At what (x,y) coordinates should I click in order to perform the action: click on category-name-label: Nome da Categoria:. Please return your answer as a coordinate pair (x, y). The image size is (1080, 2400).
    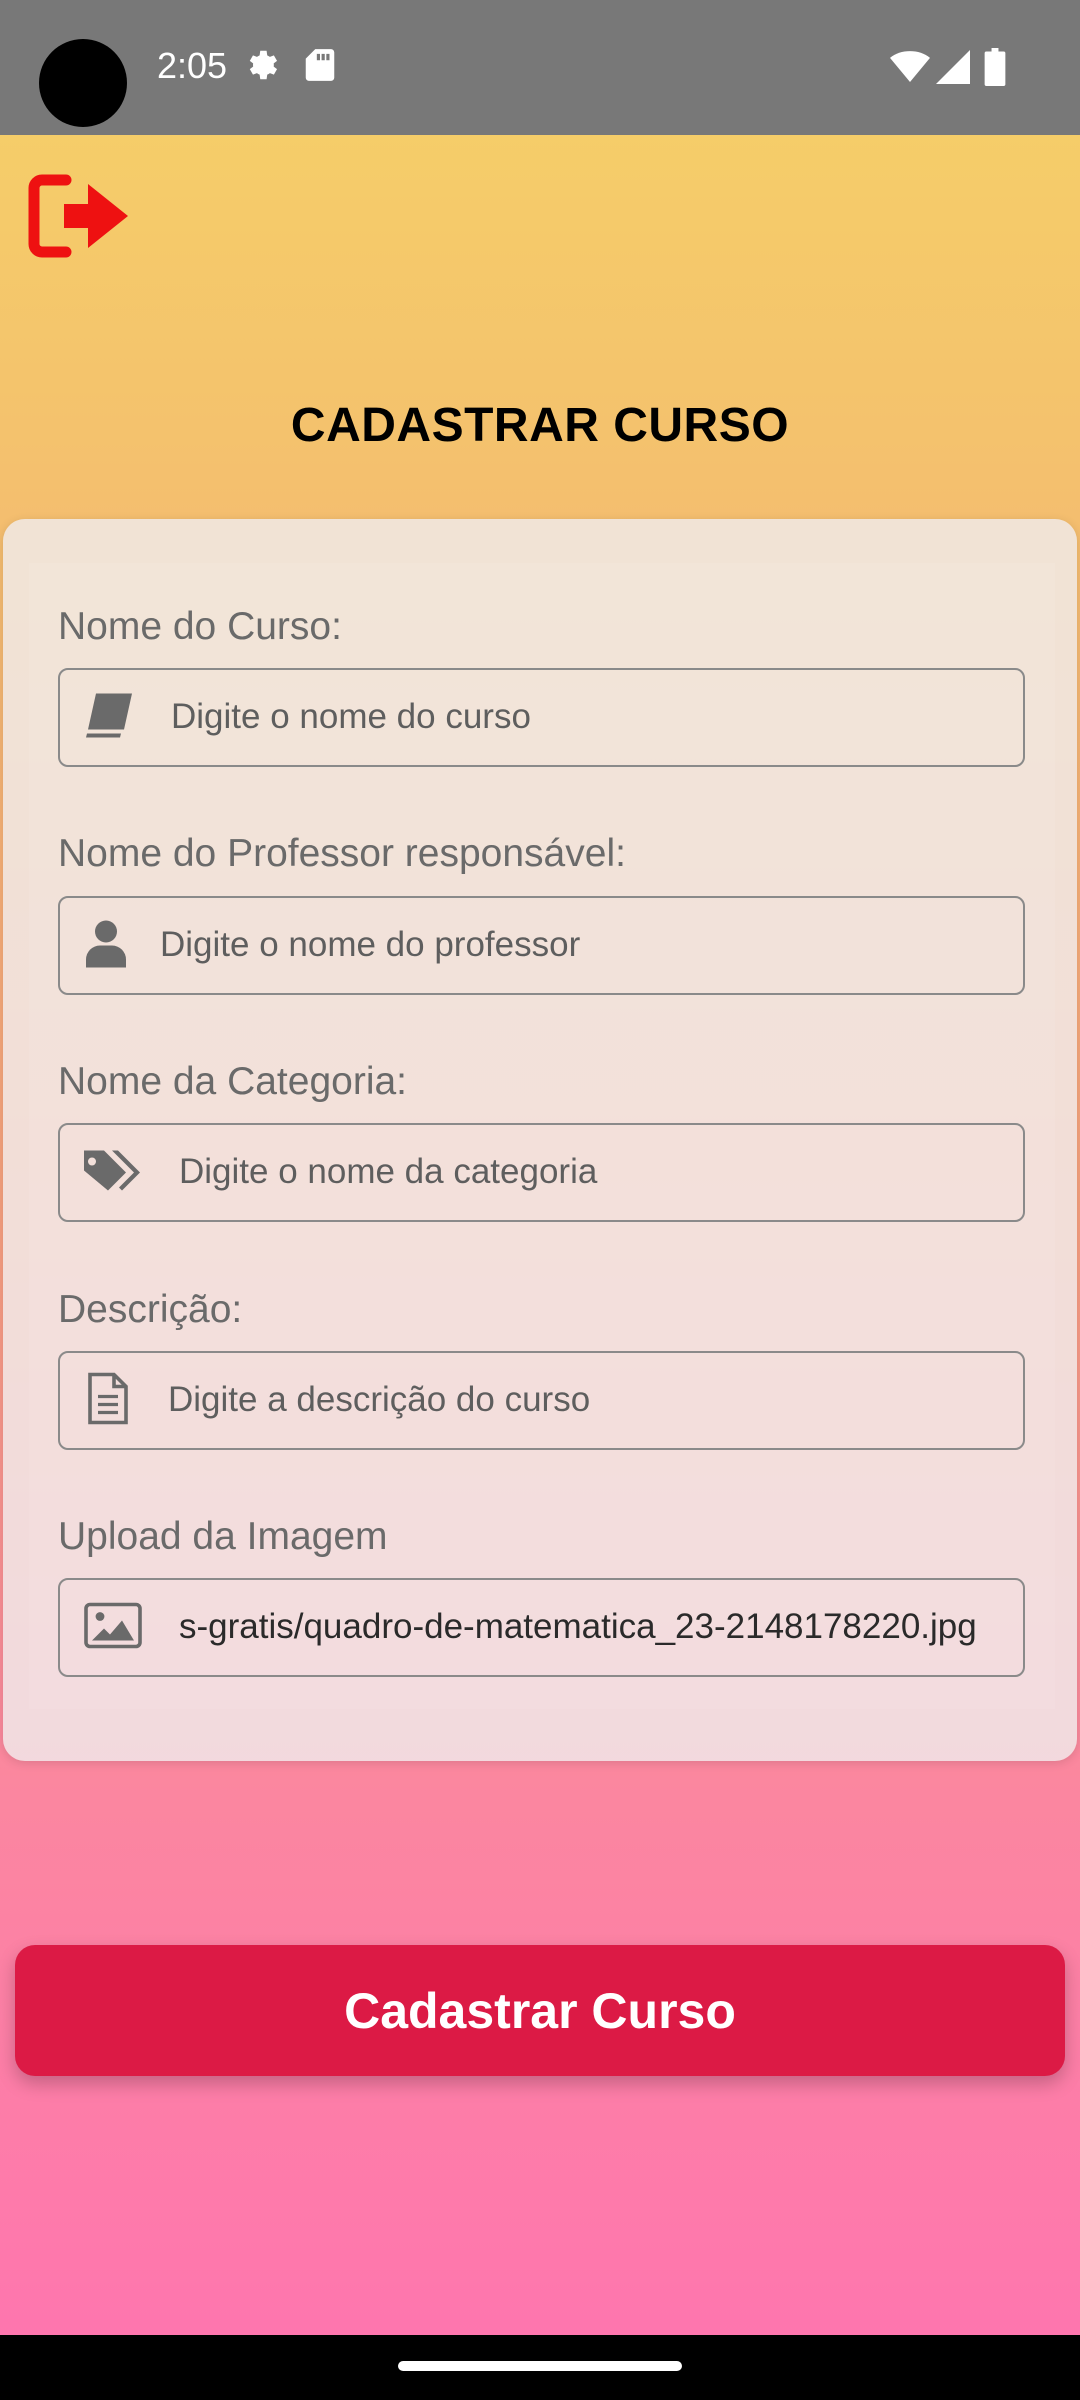
    Looking at the image, I should click on (233, 1081).